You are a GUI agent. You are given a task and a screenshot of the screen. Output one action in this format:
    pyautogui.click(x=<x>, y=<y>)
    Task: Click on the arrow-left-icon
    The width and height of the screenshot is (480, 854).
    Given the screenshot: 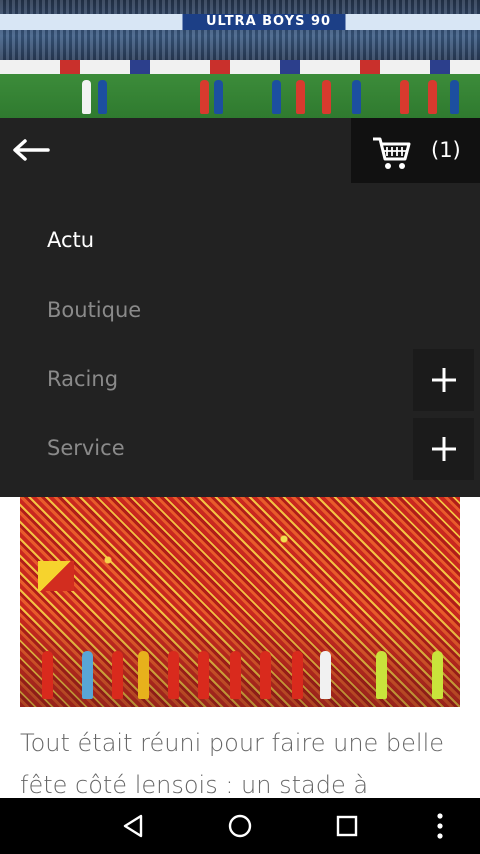 What is the action you would take?
    pyautogui.click(x=31, y=150)
    